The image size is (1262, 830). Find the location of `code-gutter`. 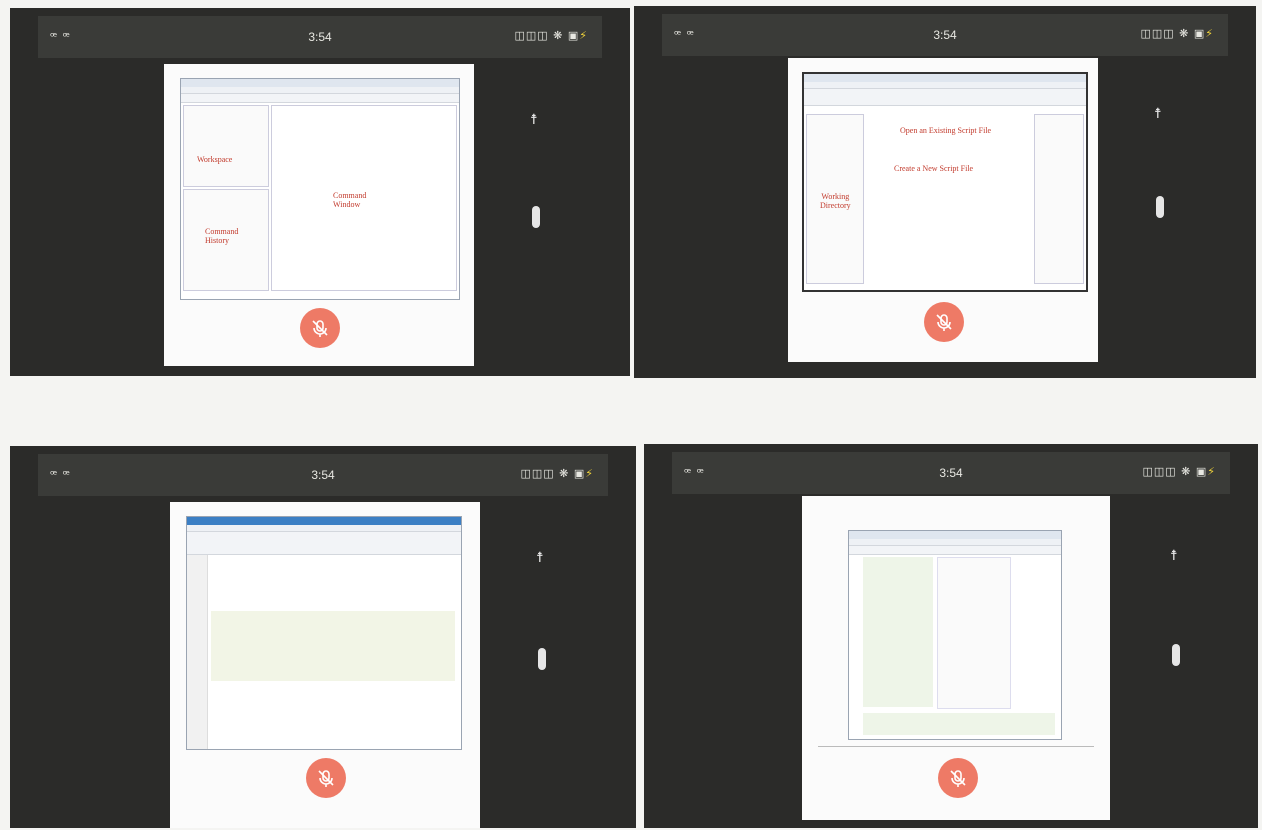

code-gutter is located at coordinates (197, 652).